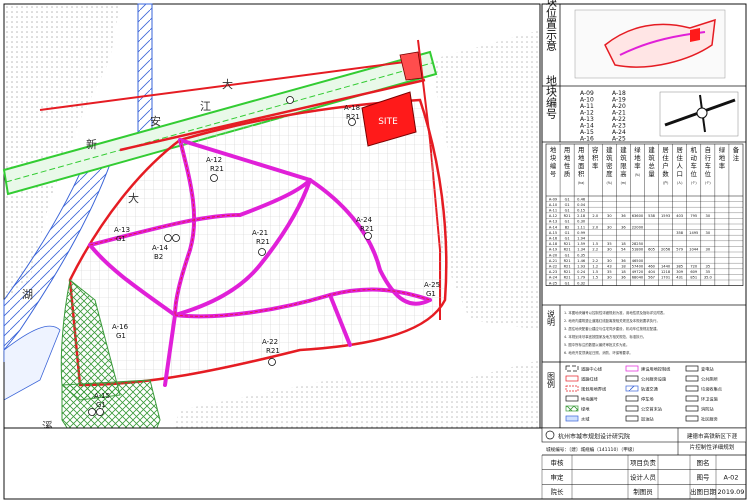 This screenshot has width=750, height=503. I want to click on table-header-char: 限, so click(623, 165).